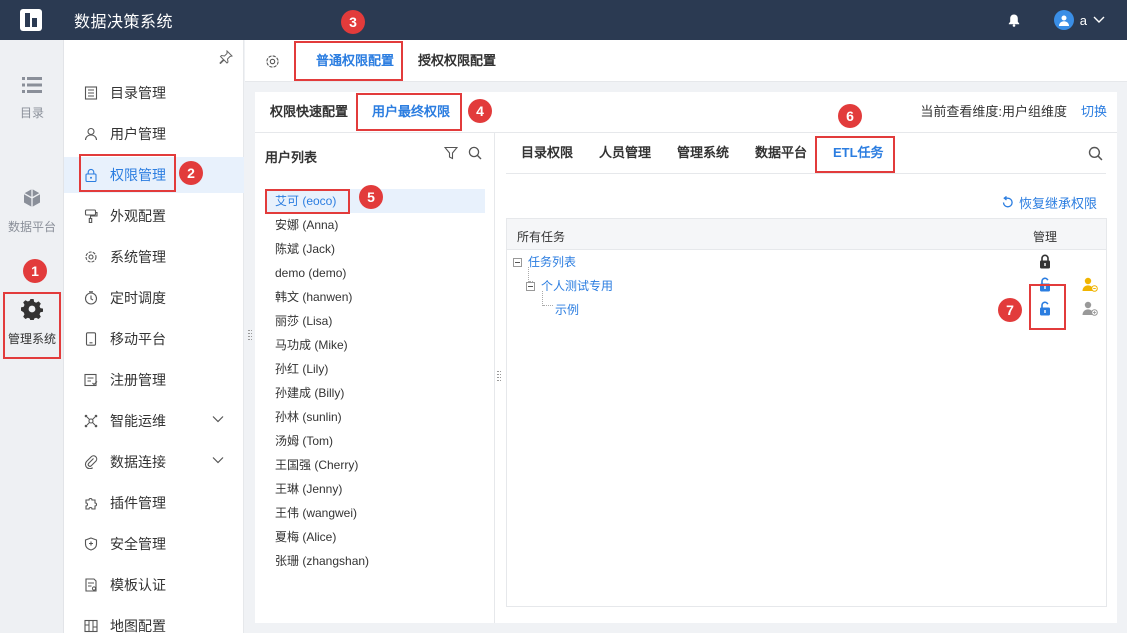 This screenshot has width=1127, height=633. What do you see at coordinates (91, 298) in the screenshot?
I see `clock-icon` at bounding box center [91, 298].